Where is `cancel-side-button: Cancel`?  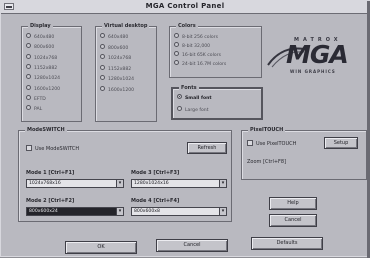
cancel-side-button: Cancel is located at coordinates (293, 220).